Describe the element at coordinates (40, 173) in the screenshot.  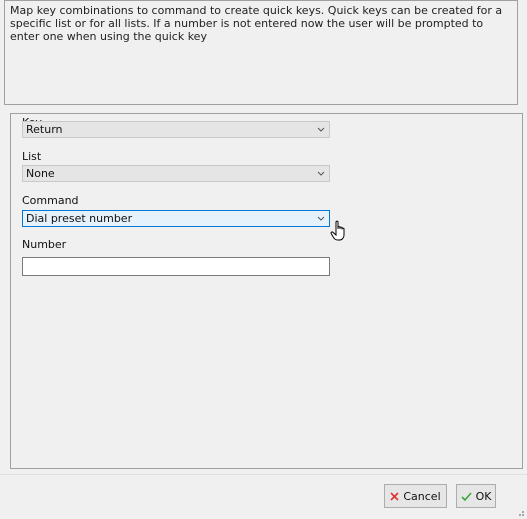
I see `list-select-value: None` at that location.